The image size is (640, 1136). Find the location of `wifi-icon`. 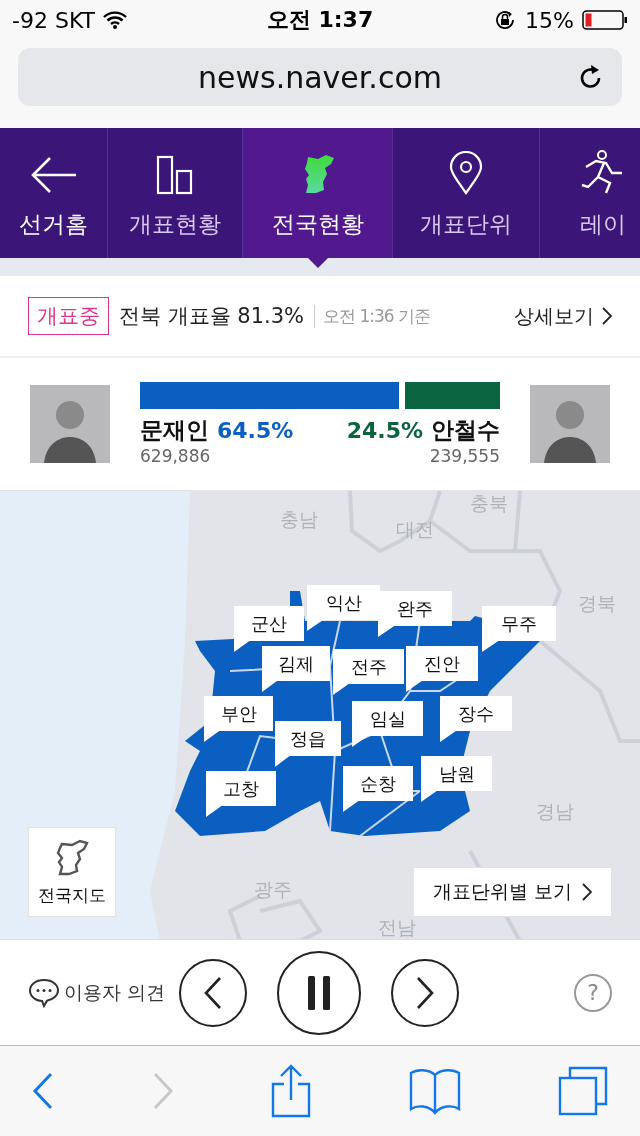

wifi-icon is located at coordinates (115, 20).